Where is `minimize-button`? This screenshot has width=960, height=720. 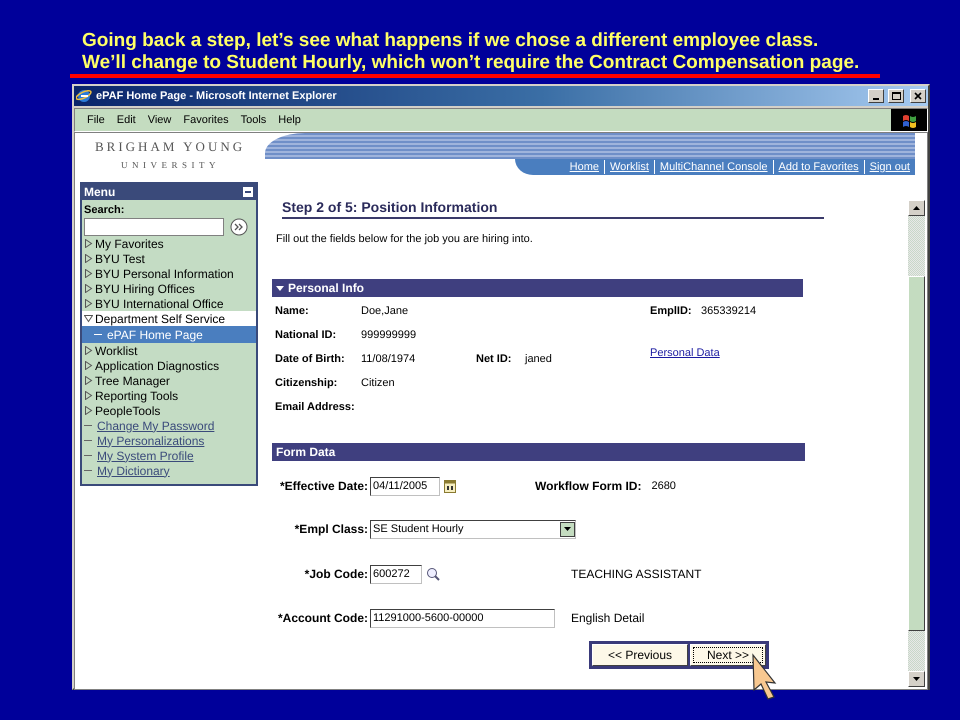 minimize-button is located at coordinates (876, 96).